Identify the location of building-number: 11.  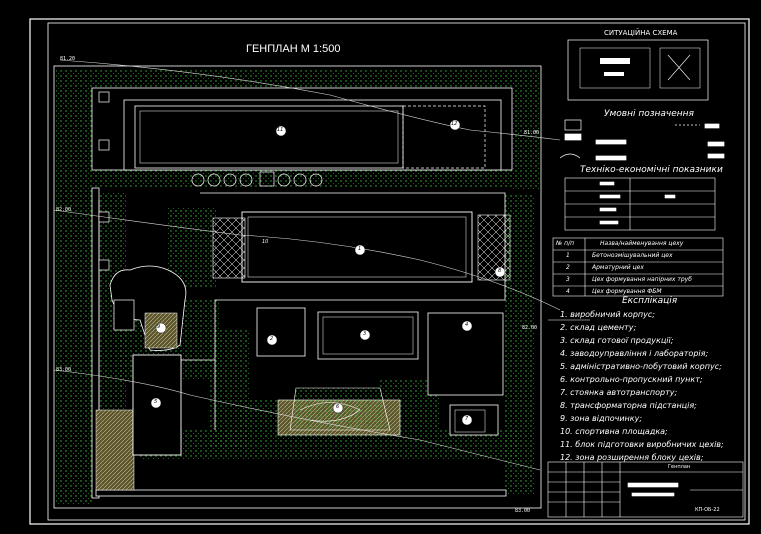
(280, 130).